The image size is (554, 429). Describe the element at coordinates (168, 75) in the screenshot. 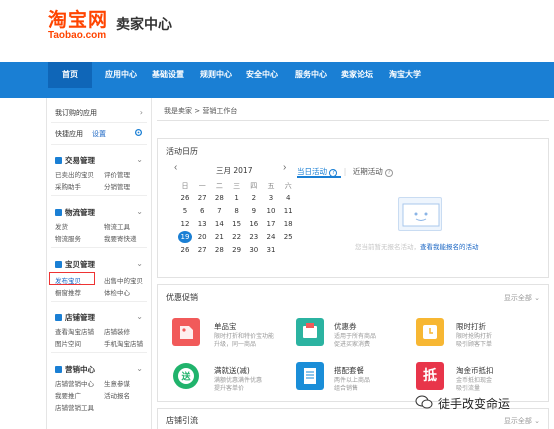

I see `nav-basic-settings: 基础设置` at that location.